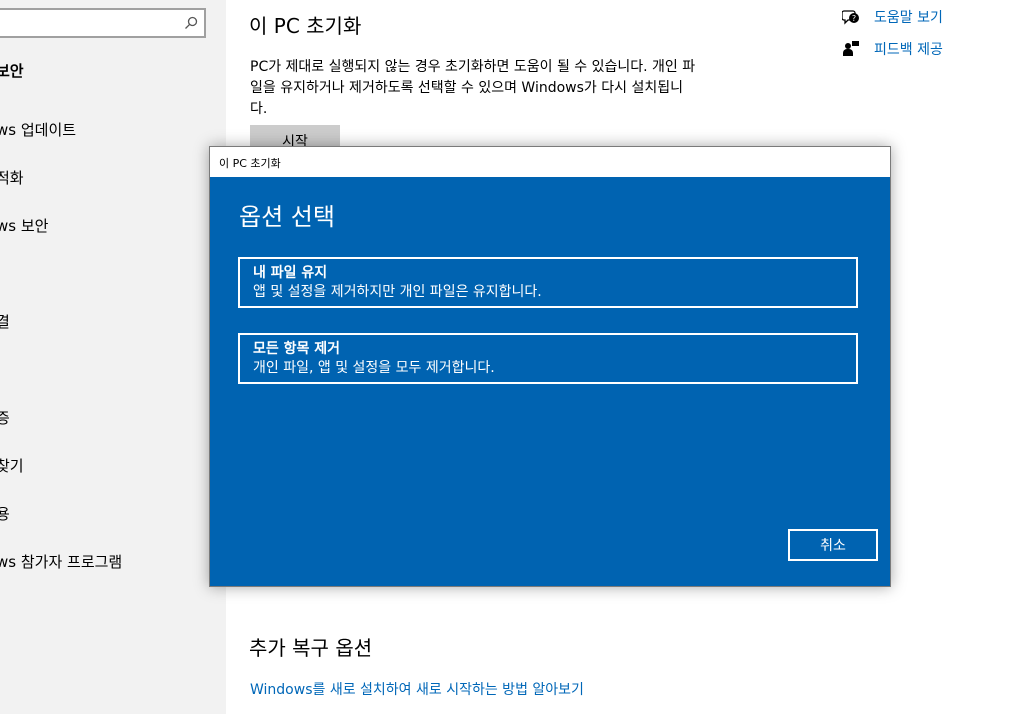  What do you see at coordinates (290, 273) in the screenshot?
I see `option-title: 내 파일 유지` at bounding box center [290, 273].